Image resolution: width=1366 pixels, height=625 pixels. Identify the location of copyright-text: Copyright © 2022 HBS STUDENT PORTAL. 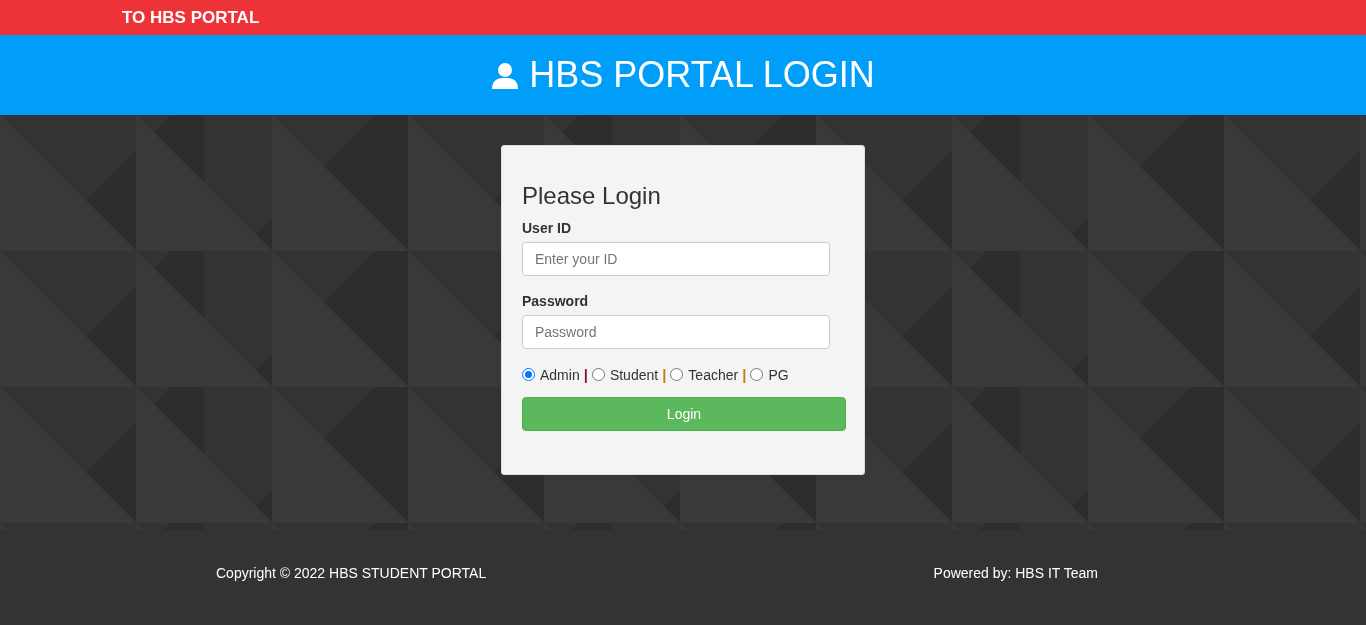
(351, 573).